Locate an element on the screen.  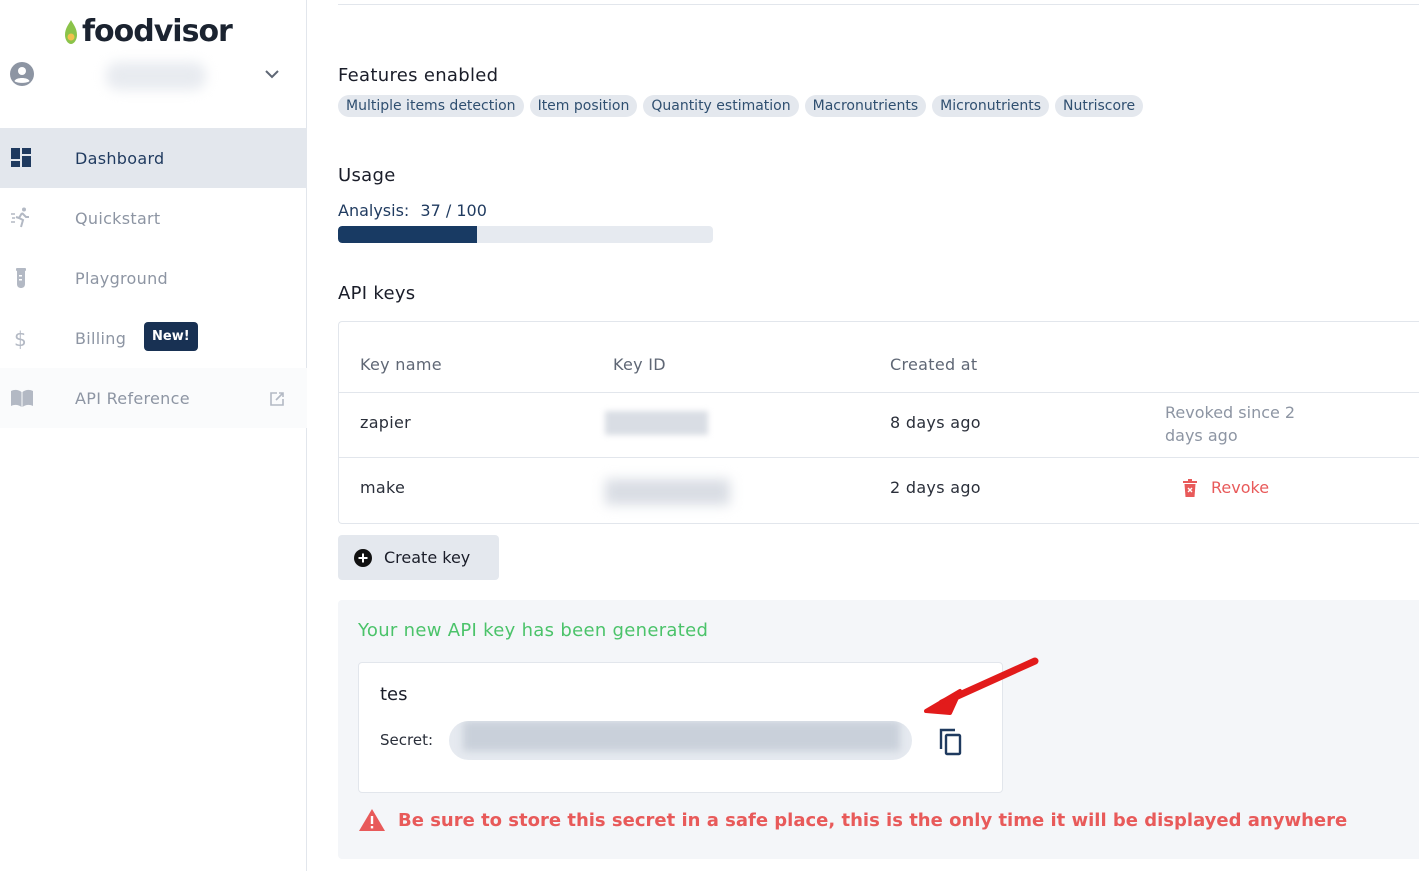
sidebar-item-billing: $ Billing New! is located at coordinates (153, 338).